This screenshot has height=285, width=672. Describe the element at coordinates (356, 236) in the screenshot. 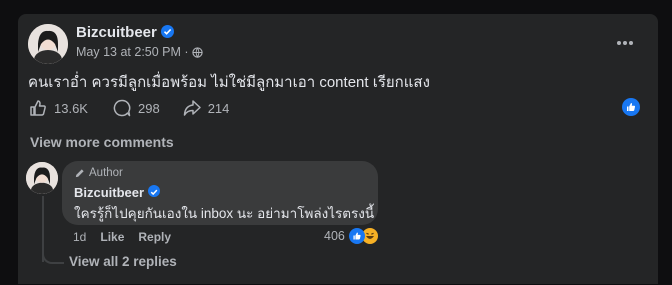

I see `like-reaction-icon` at that location.